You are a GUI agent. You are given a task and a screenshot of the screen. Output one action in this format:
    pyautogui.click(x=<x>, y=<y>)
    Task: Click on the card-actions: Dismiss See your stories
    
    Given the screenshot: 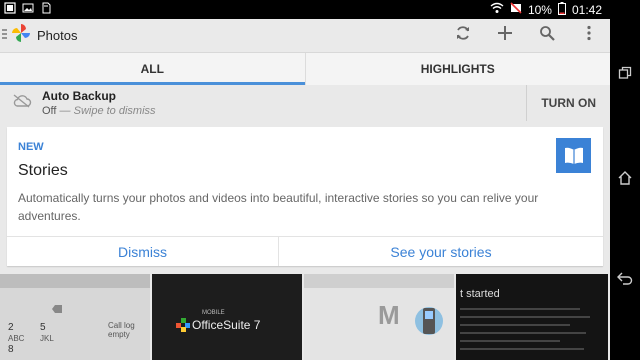 What is the action you would take?
    pyautogui.click(x=305, y=251)
    